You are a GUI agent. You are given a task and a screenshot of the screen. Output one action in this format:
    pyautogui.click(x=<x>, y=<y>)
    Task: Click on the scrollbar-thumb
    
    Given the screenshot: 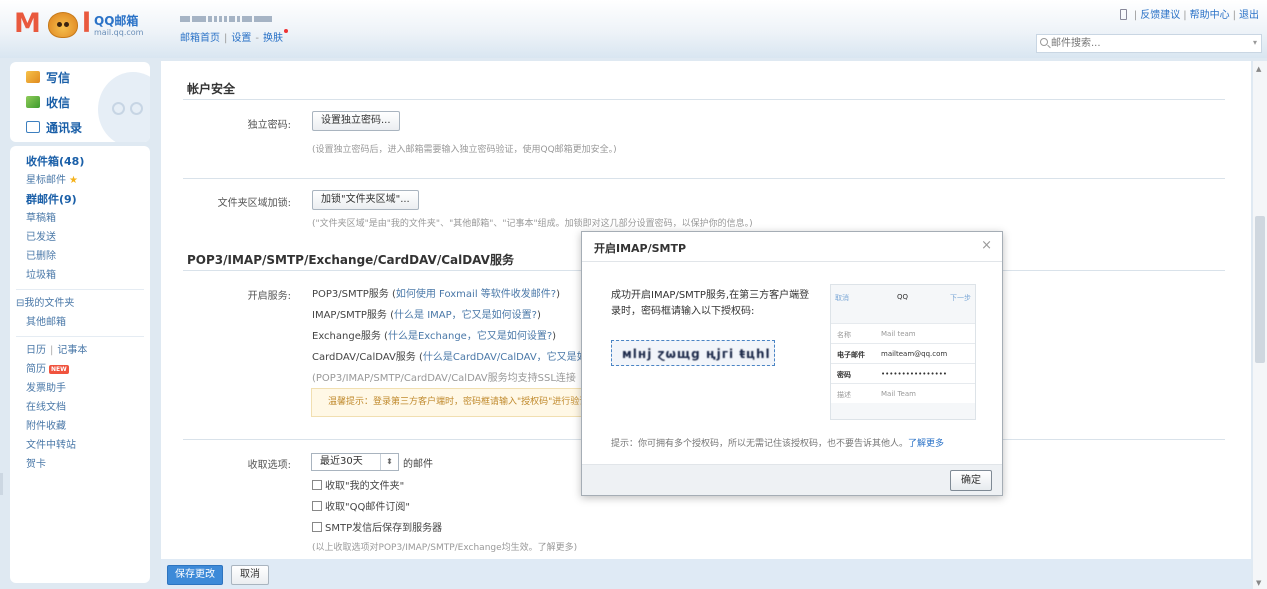 What is the action you would take?
    pyautogui.click(x=1260, y=289)
    